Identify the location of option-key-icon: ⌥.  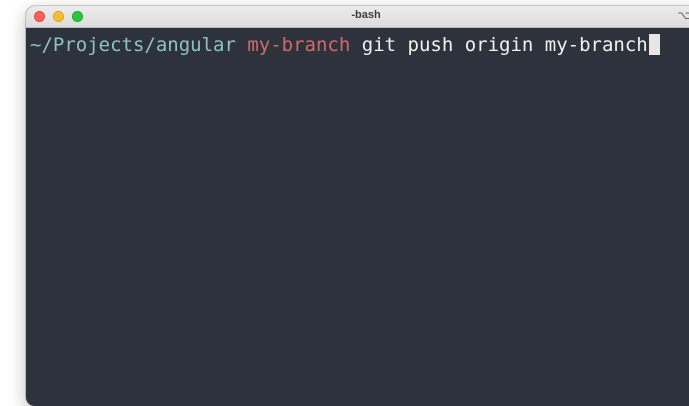
(683, 15).